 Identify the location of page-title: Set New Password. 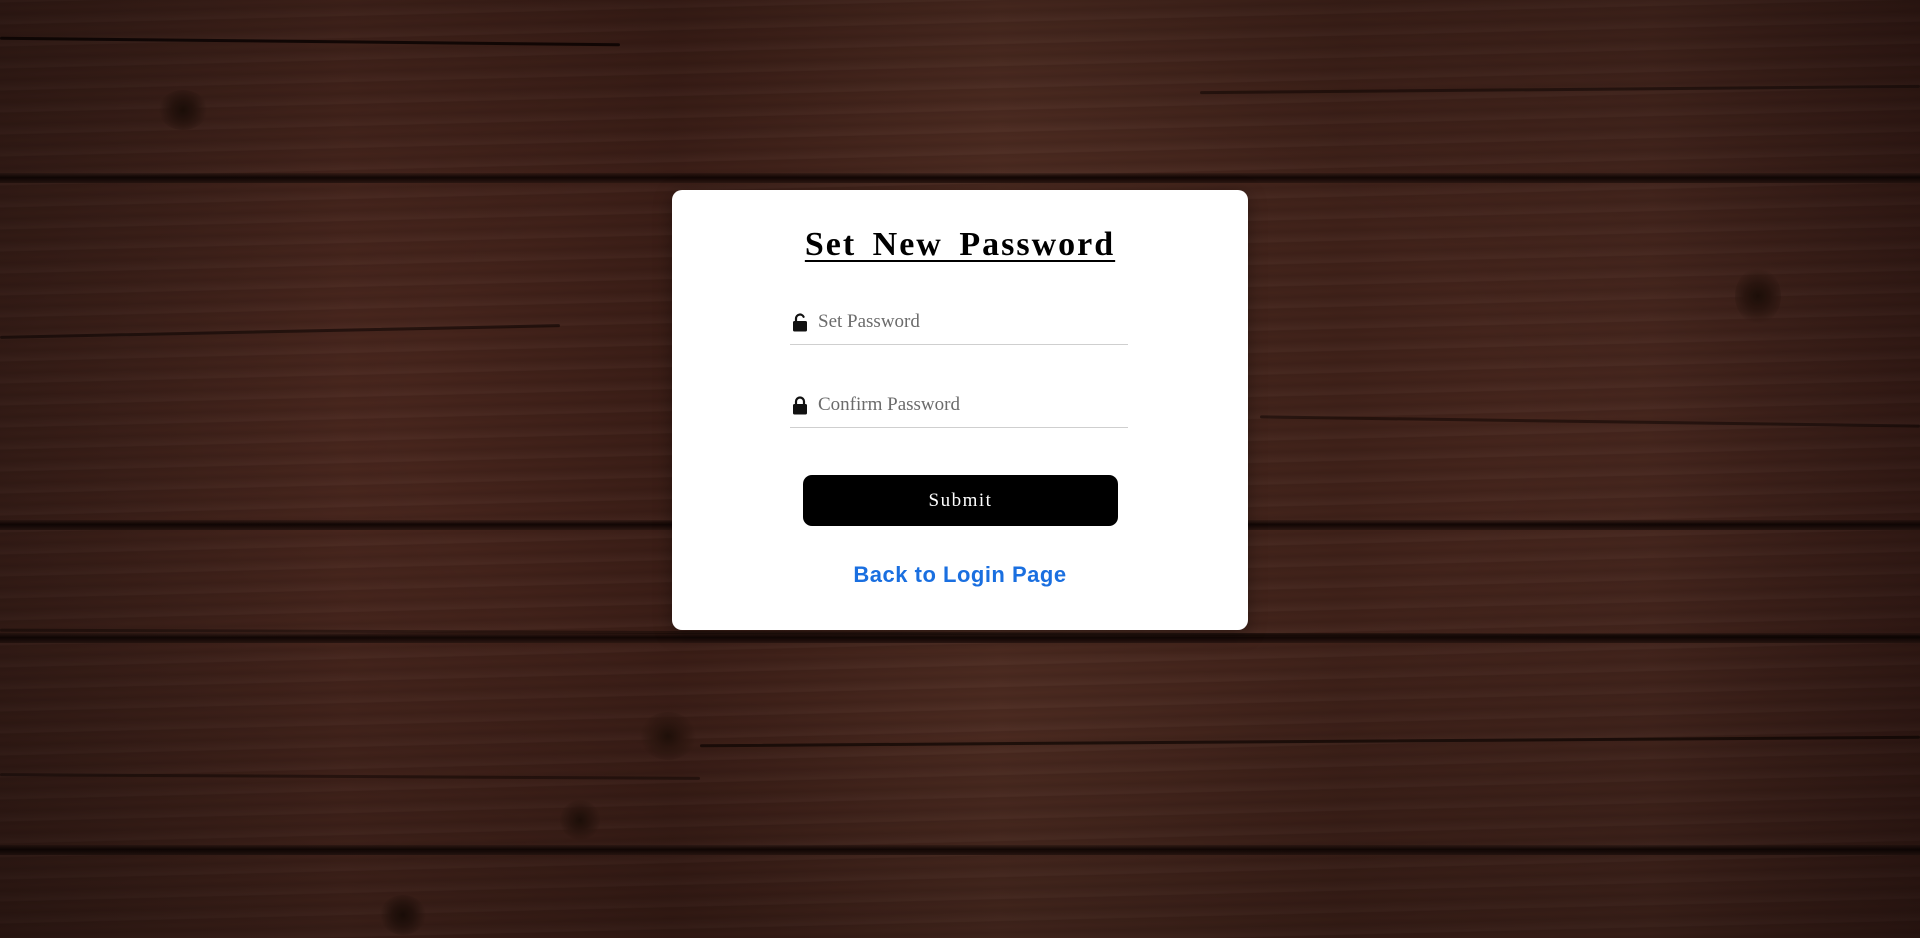
(960, 245).